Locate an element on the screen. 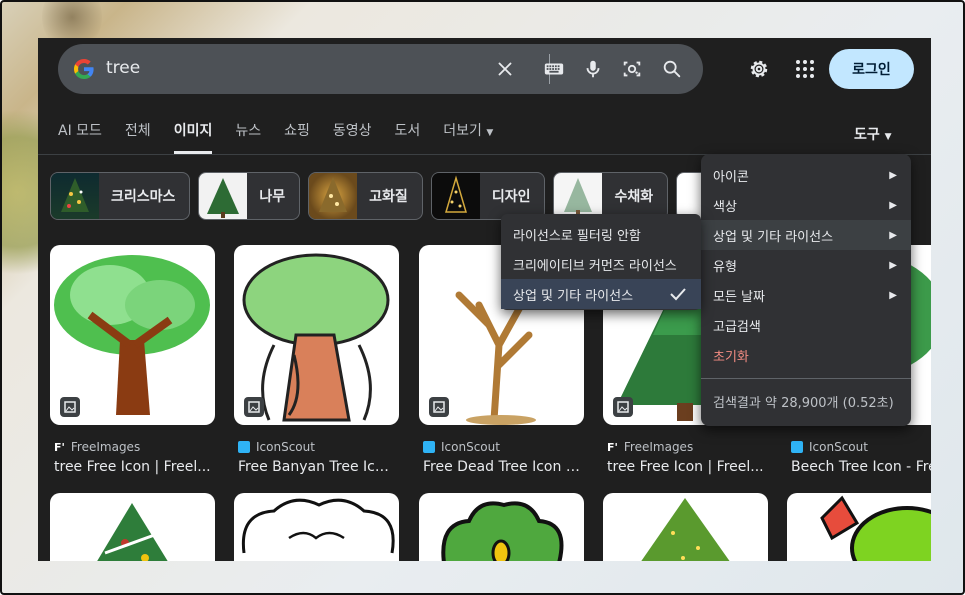 The height and width of the screenshot is (595, 965). chip-label: 수채화 is located at coordinates (634, 197).